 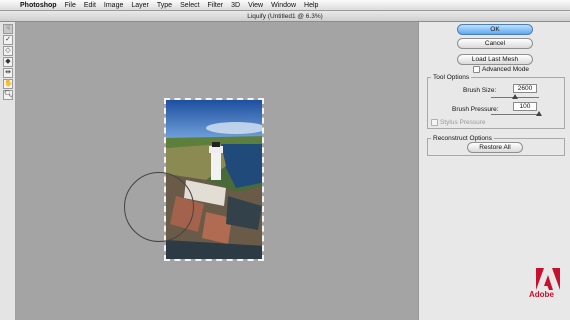 I want to click on brush-size-slider-handle, so click(x=515, y=96).